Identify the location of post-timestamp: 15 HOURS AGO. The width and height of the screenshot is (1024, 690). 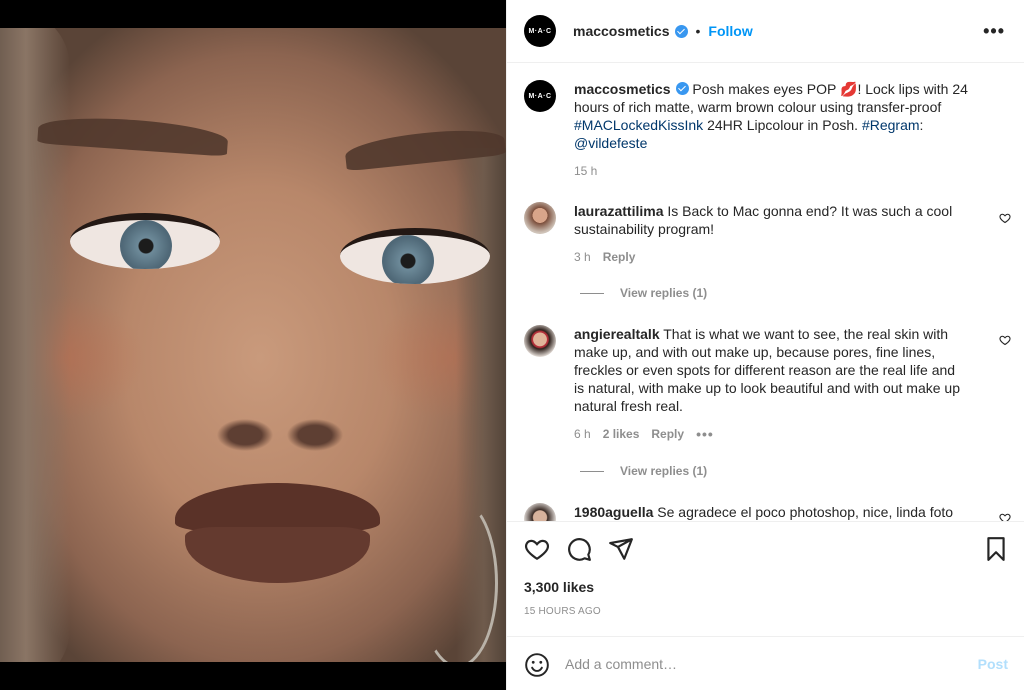
(562, 611).